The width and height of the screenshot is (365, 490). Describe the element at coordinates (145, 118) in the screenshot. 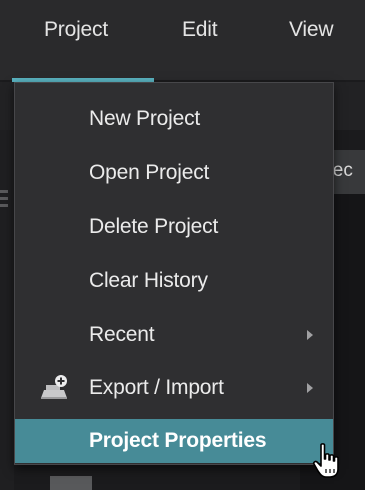

I see `menu-item-label: New Project` at that location.